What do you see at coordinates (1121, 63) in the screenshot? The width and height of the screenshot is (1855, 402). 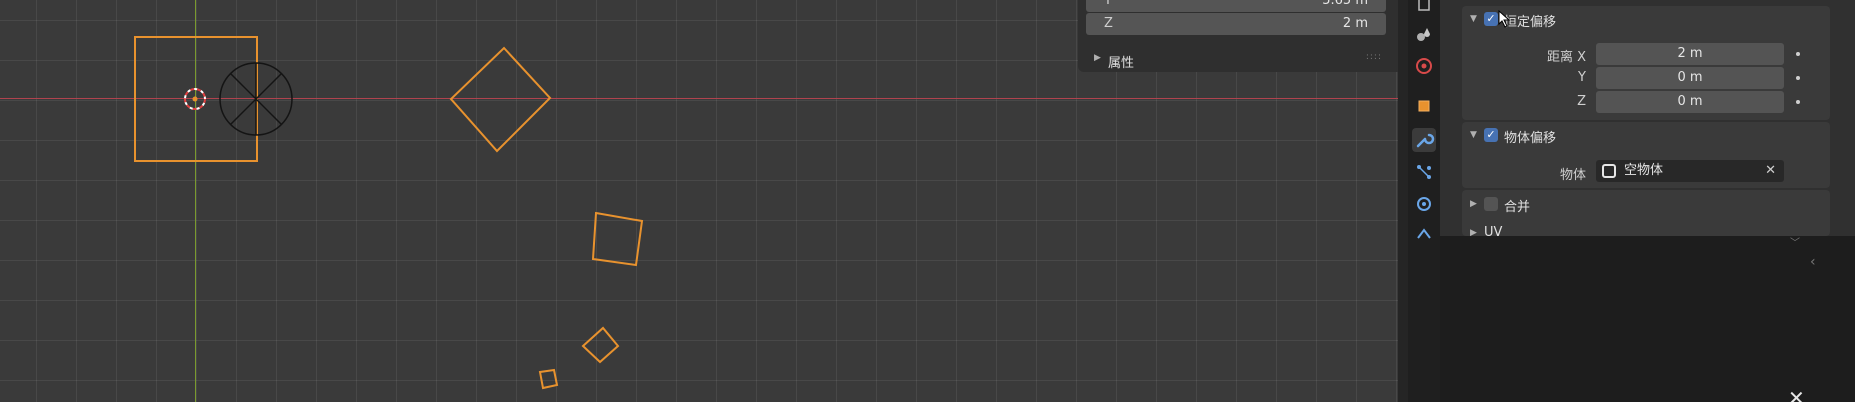 I see `attributes-section-title: 属性` at bounding box center [1121, 63].